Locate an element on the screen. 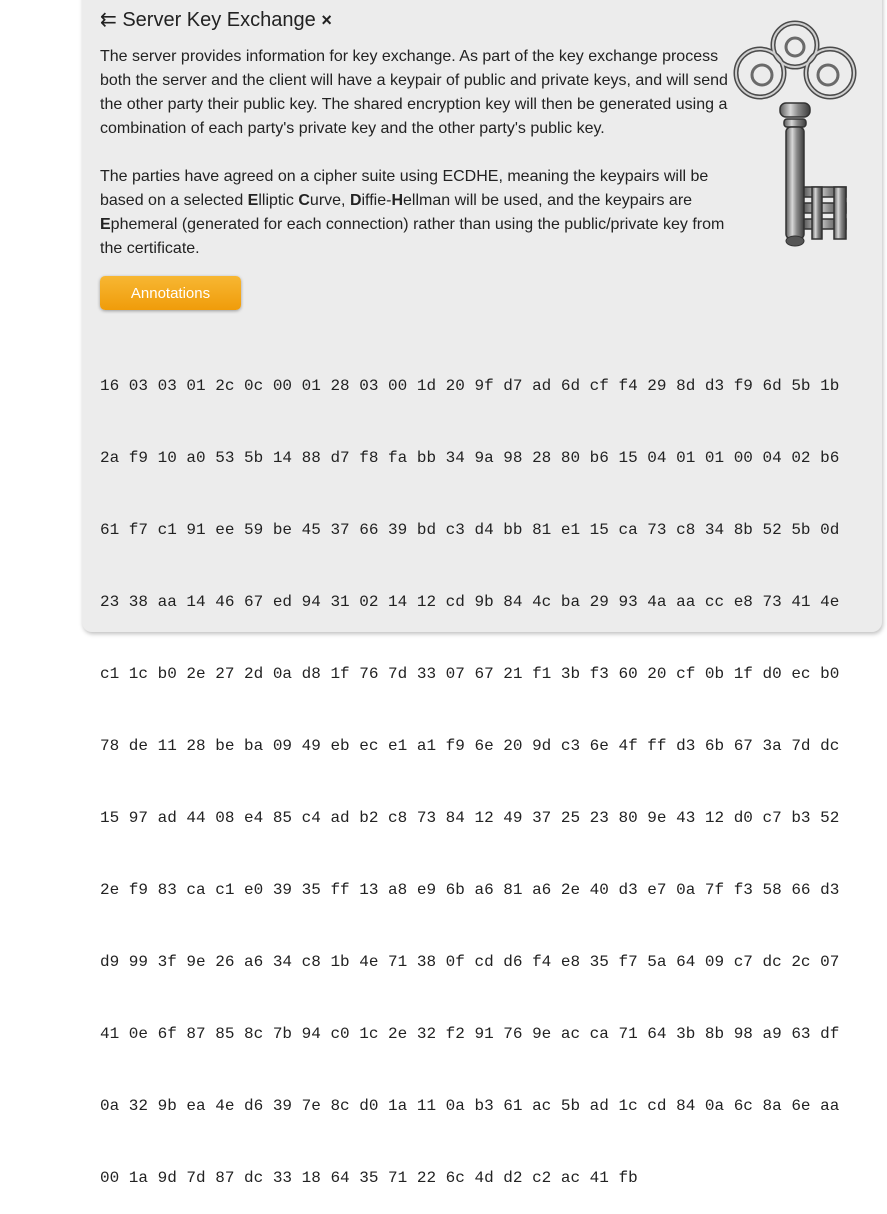 This screenshot has height=1214, width=887. close-icon: × is located at coordinates (326, 20).